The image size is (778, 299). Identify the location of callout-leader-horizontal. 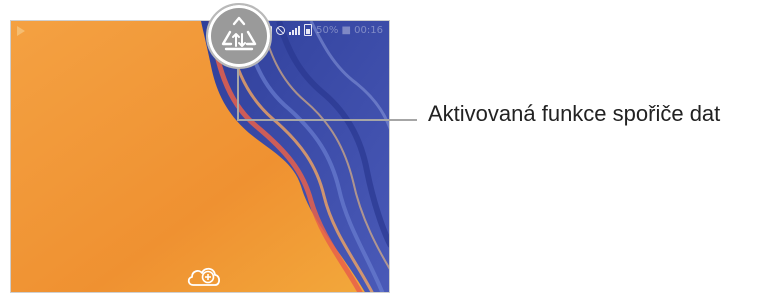
(327, 120).